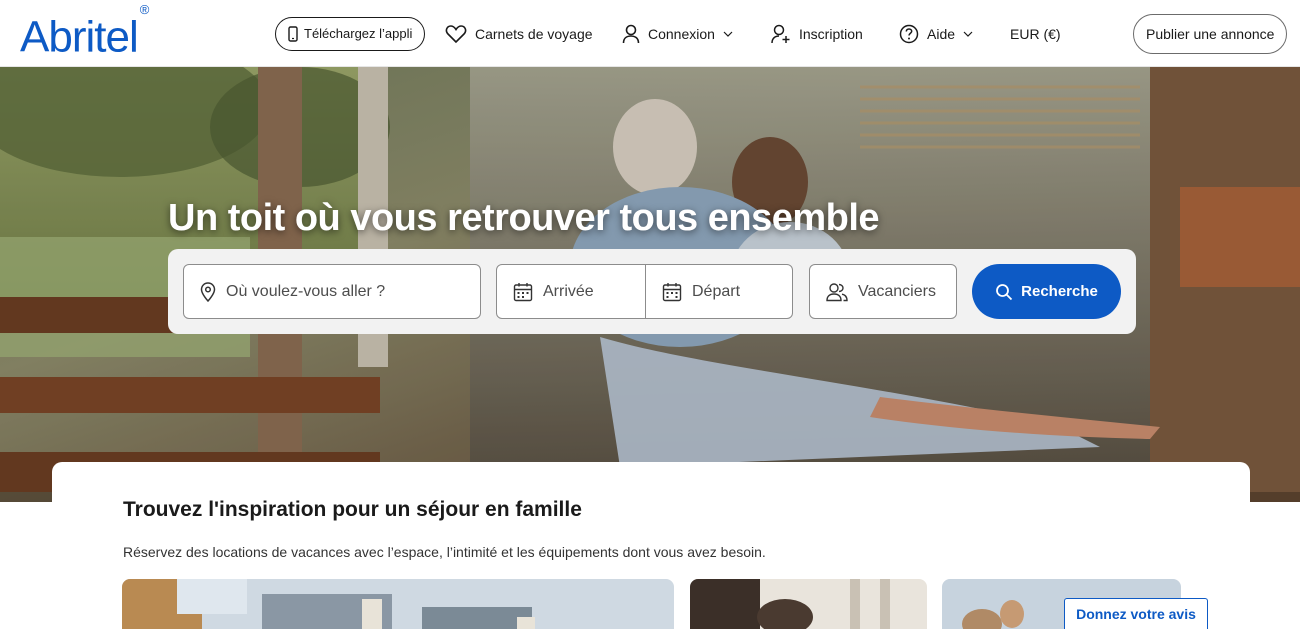 The height and width of the screenshot is (629, 1300). I want to click on phone-icon, so click(293, 33).